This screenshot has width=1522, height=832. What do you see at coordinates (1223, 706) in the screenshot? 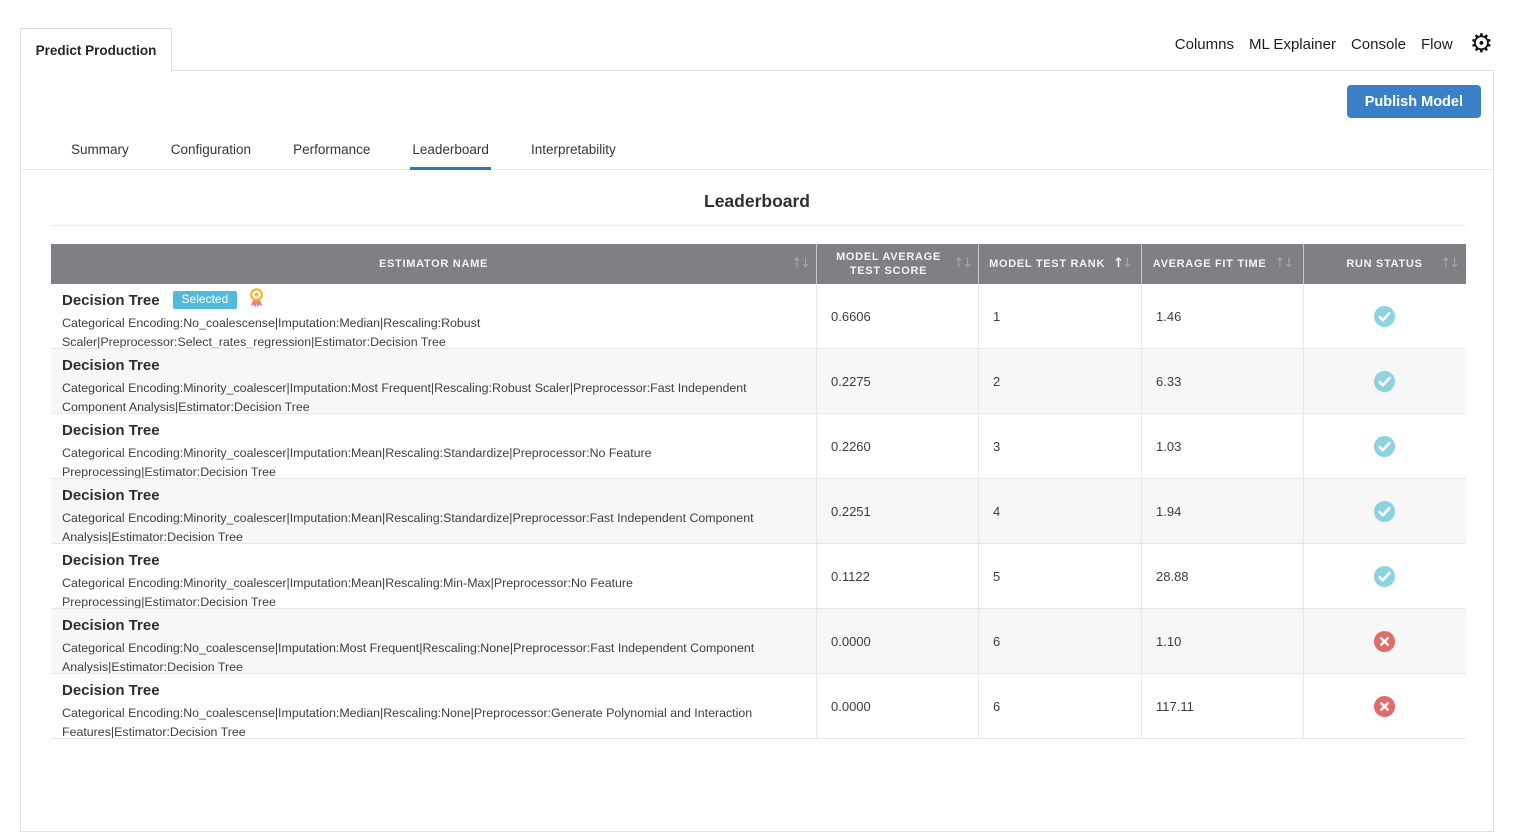
I see `fit-time-cell: 117.11` at bounding box center [1223, 706].